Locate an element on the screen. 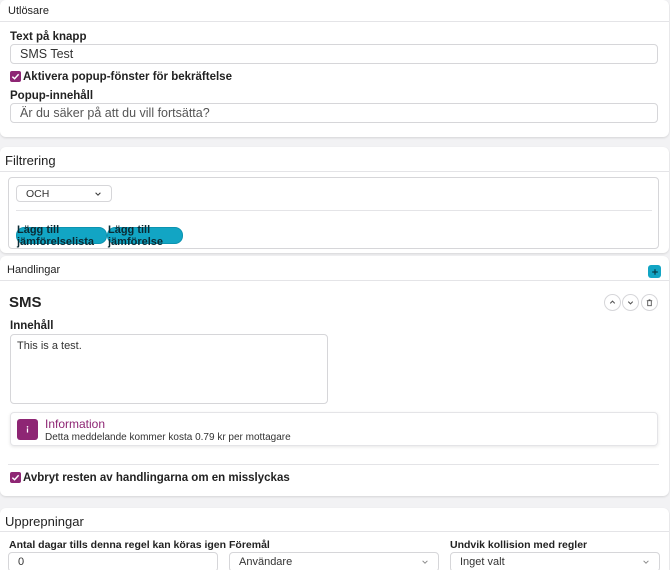 Image resolution: width=670 pixels, height=570 pixels. button-text-label: Text på knapp is located at coordinates (48, 37).